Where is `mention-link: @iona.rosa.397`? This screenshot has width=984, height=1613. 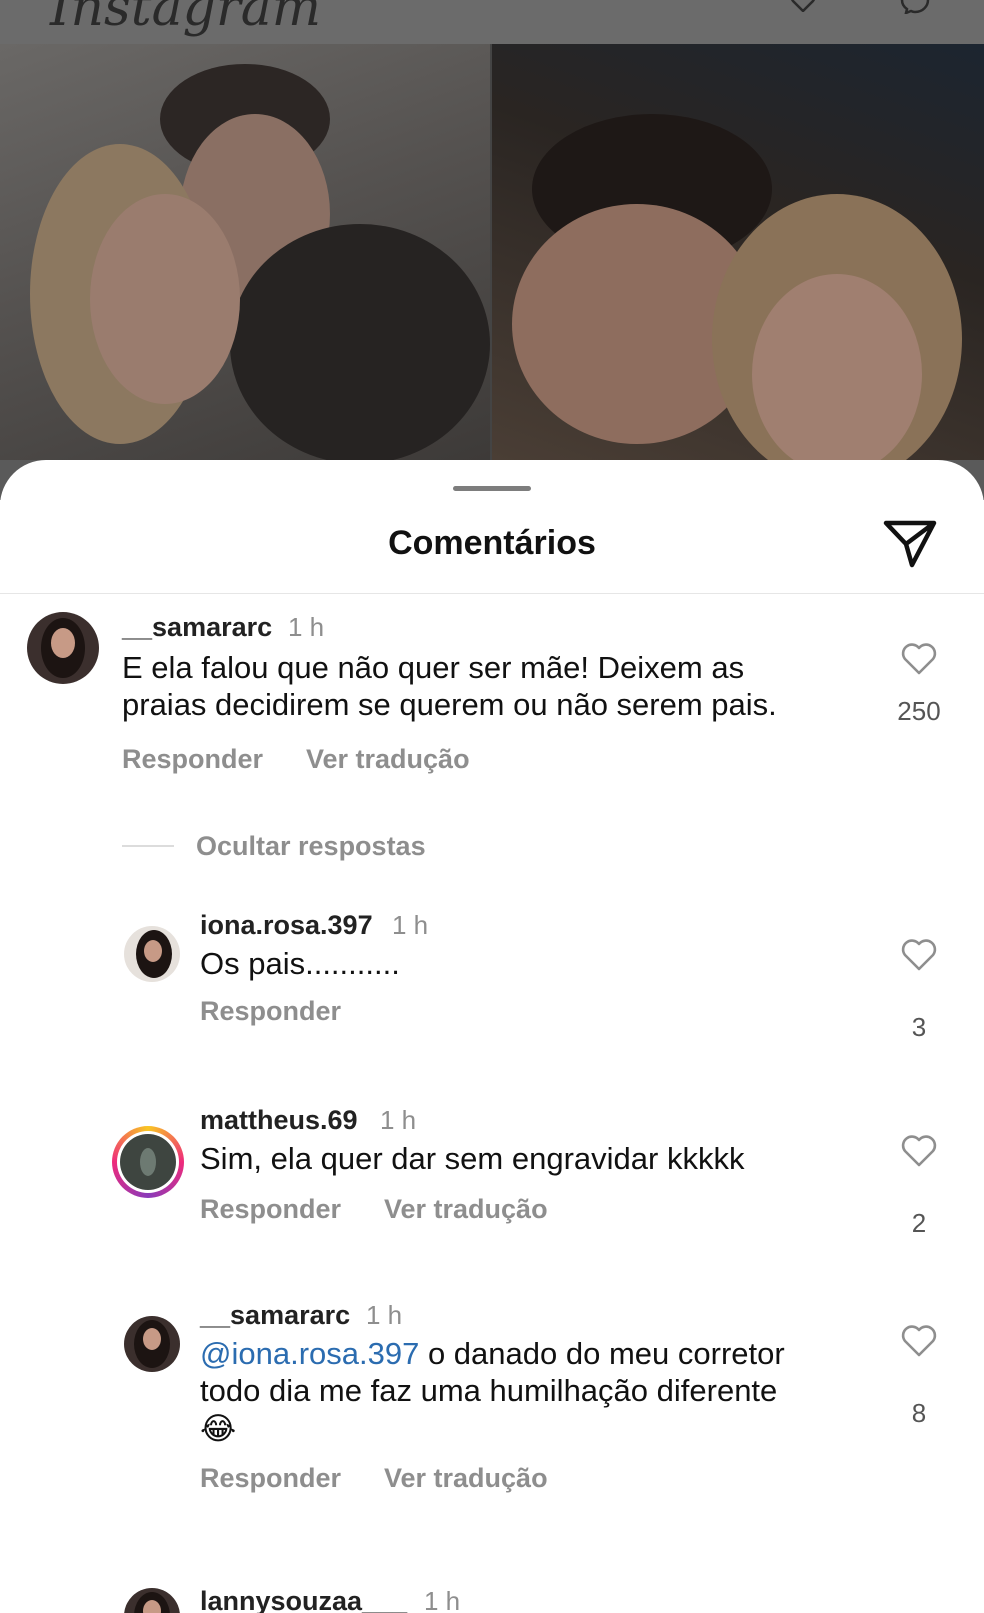 mention-link: @iona.rosa.397 is located at coordinates (309, 1353).